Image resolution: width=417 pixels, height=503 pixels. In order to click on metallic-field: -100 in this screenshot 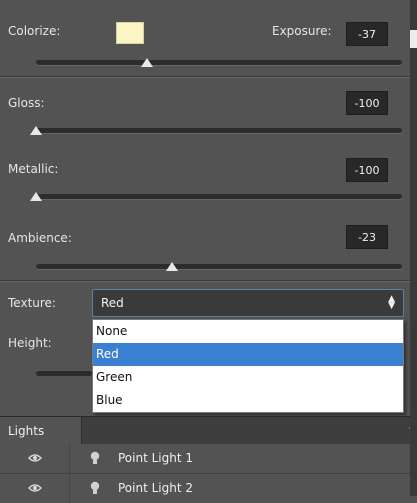, I will do `click(367, 170)`.